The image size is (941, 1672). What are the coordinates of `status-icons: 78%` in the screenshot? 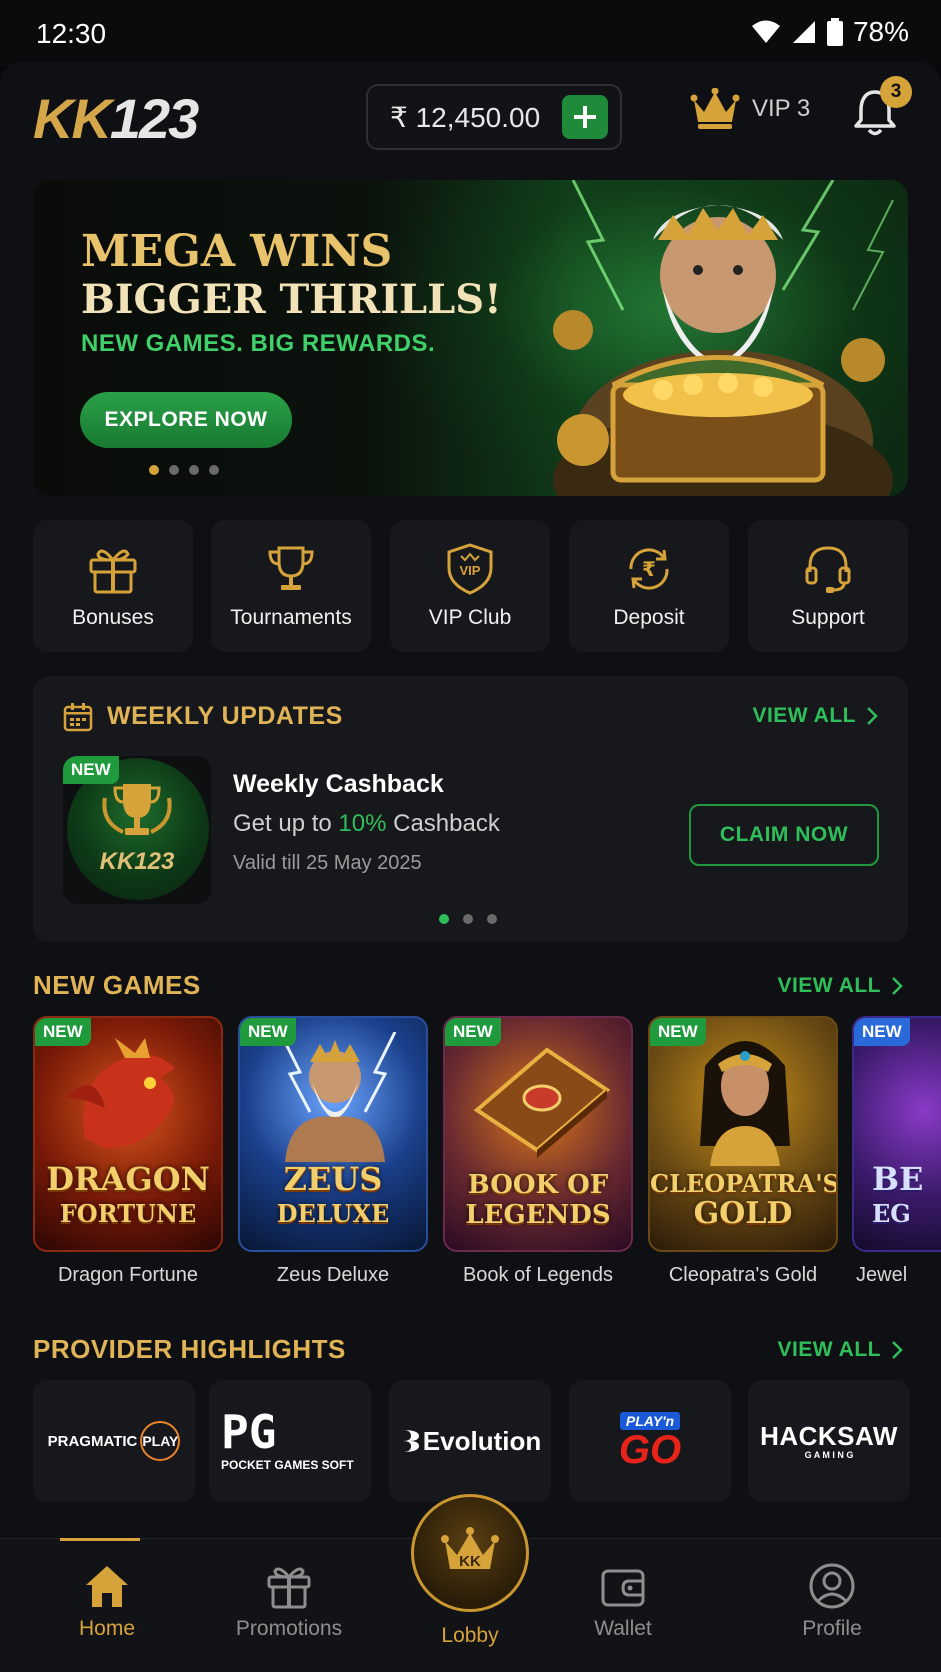 It's located at (830, 32).